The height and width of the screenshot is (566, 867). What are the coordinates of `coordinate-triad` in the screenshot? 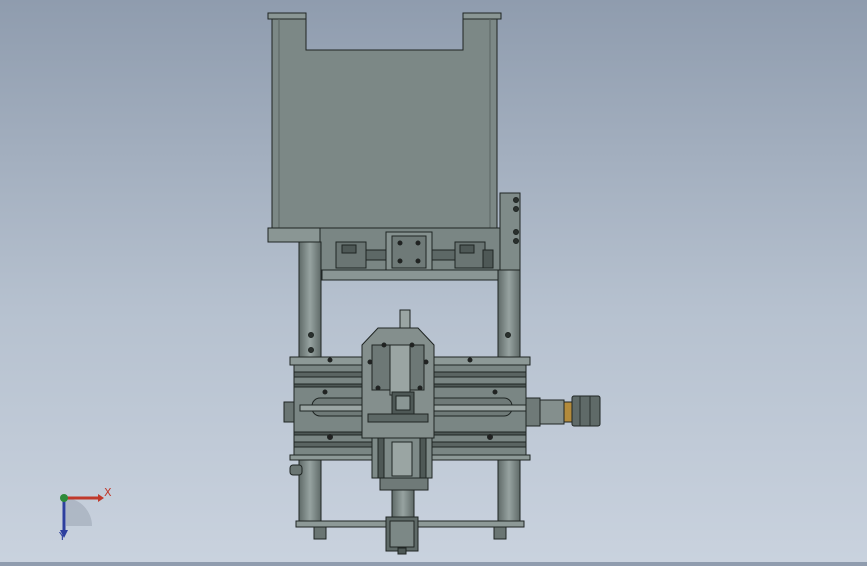 It's located at (82, 516).